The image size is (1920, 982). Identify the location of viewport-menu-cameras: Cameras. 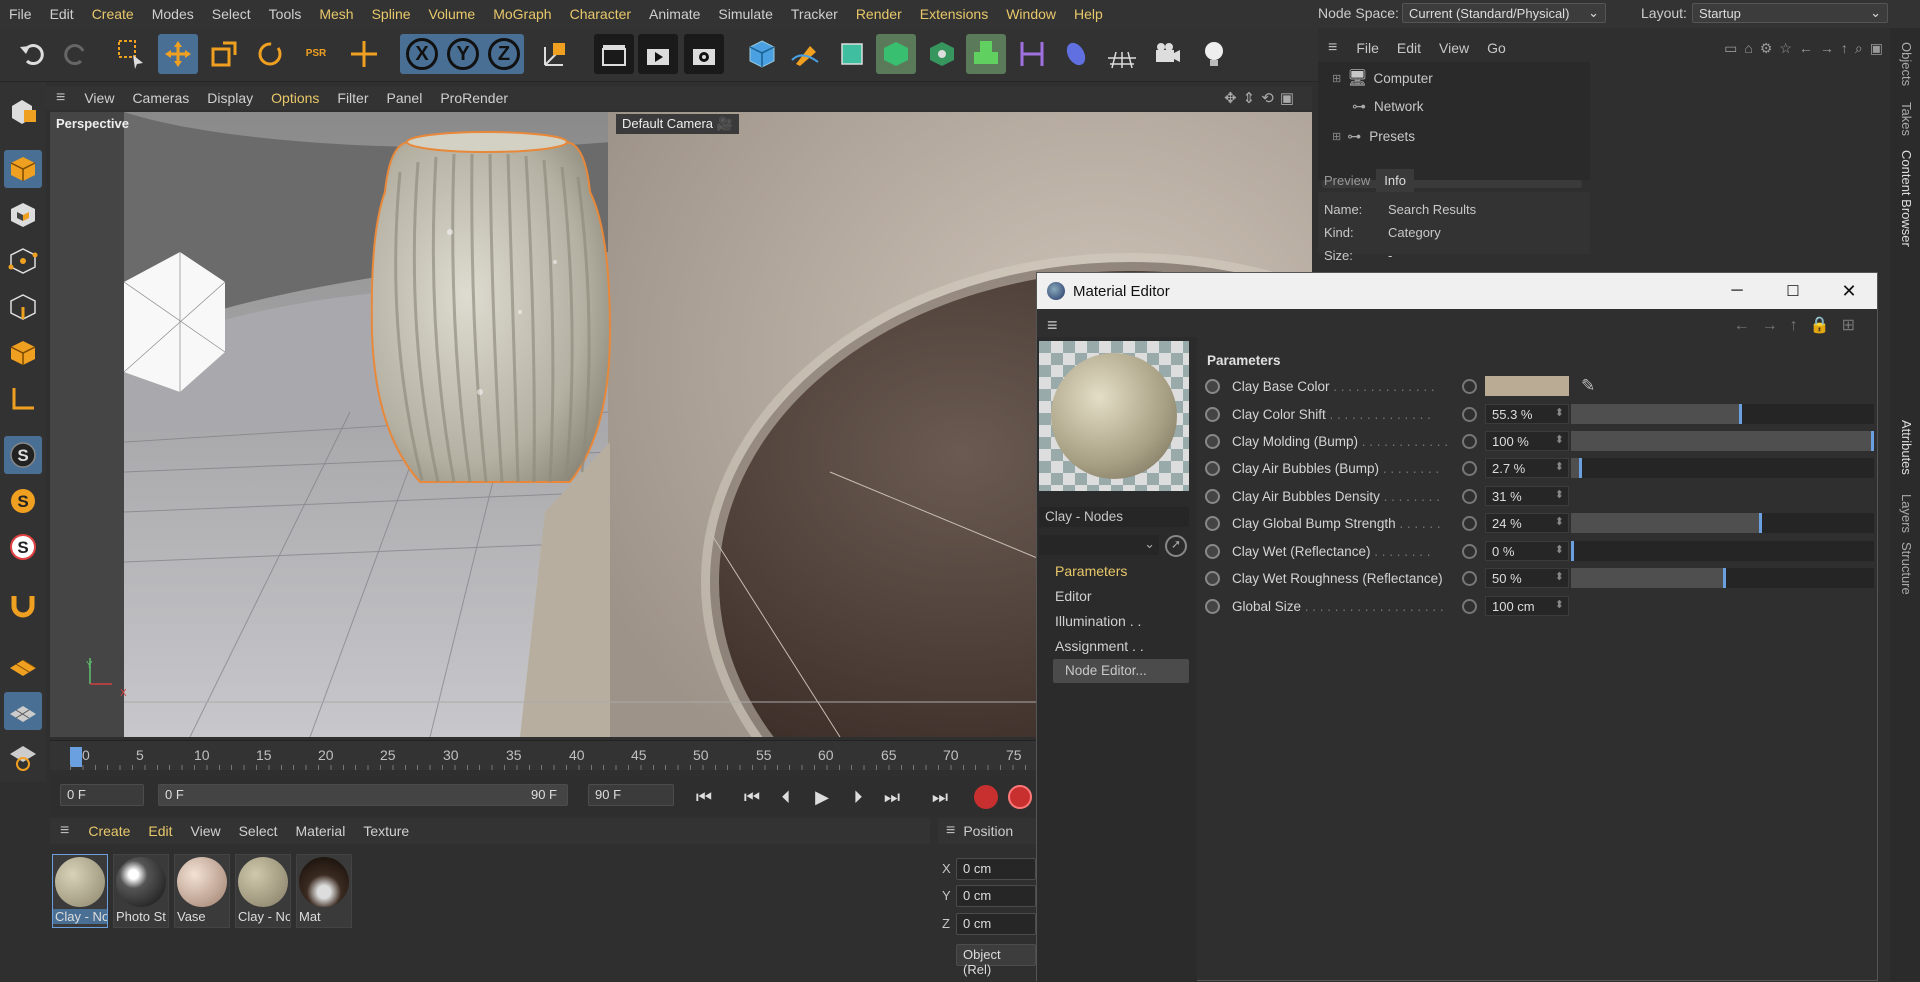
(160, 98).